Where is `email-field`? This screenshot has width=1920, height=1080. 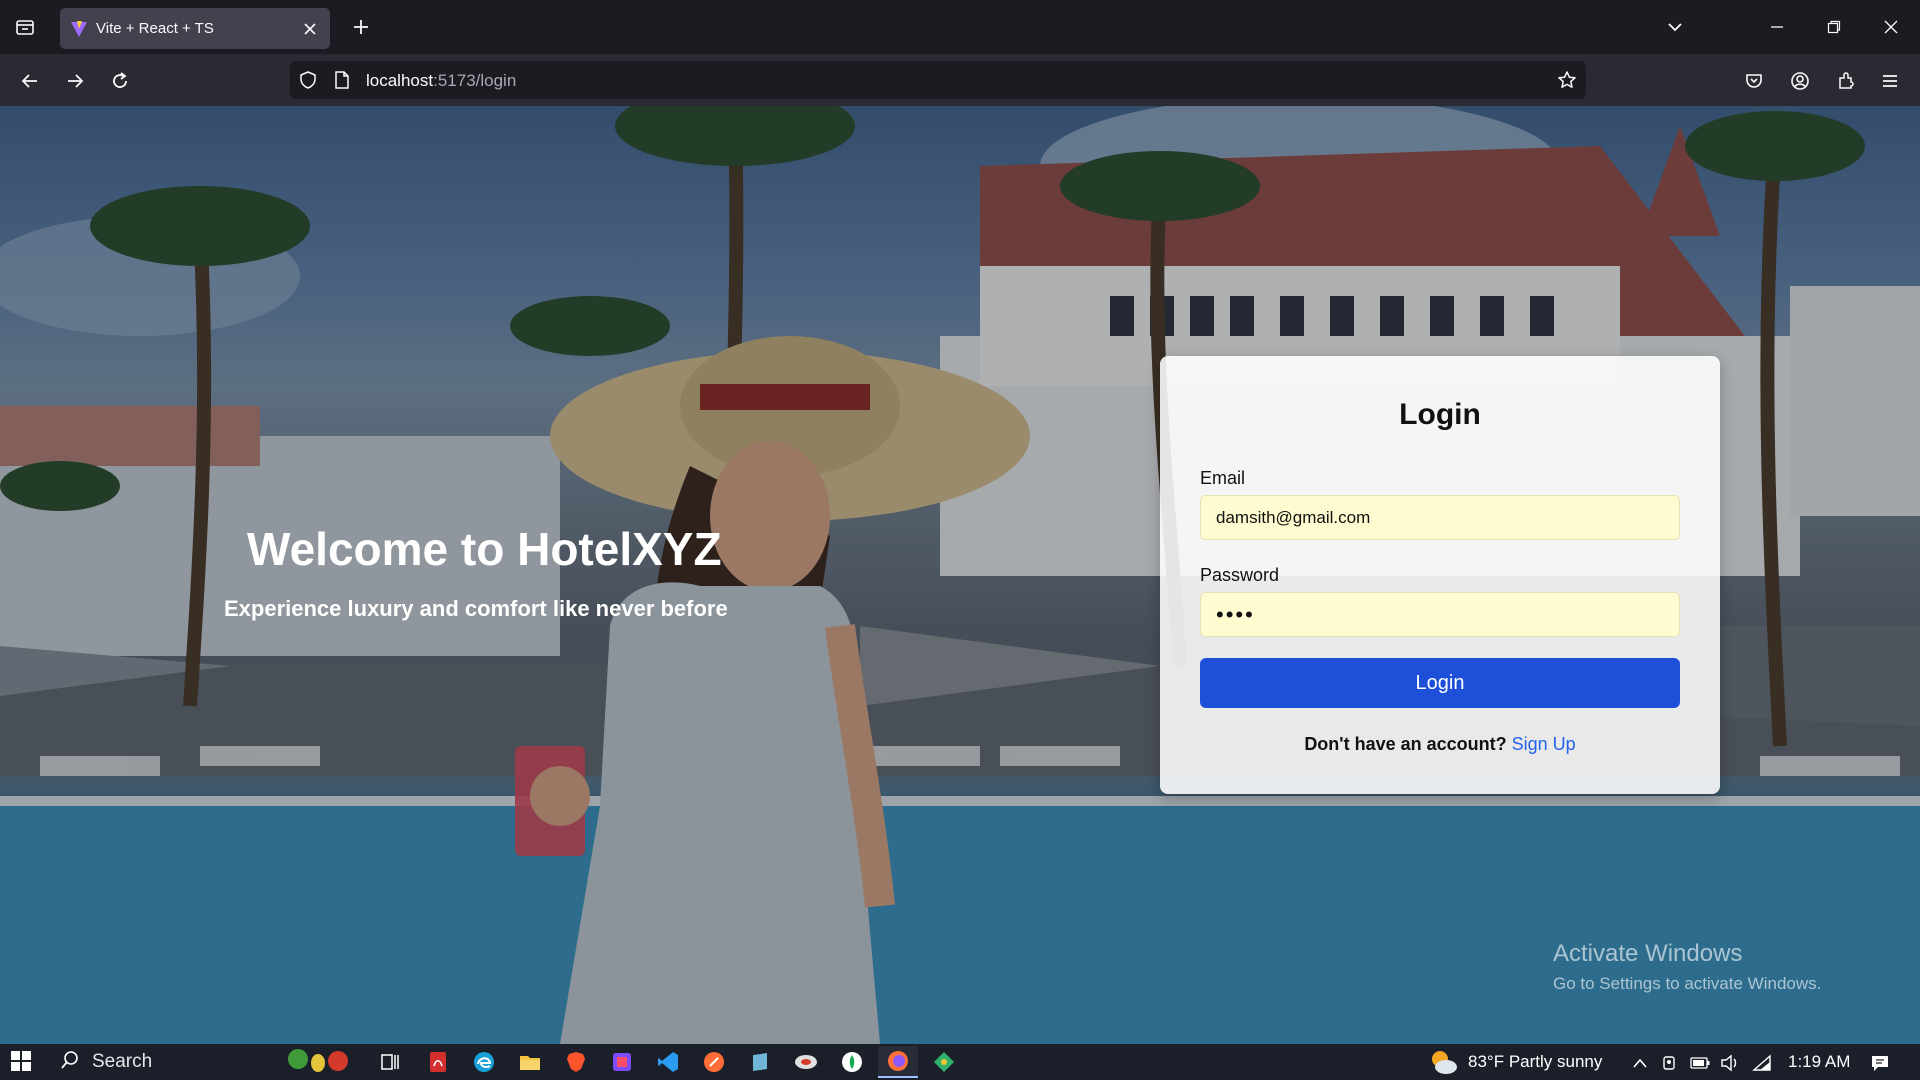
email-field is located at coordinates (1440, 517).